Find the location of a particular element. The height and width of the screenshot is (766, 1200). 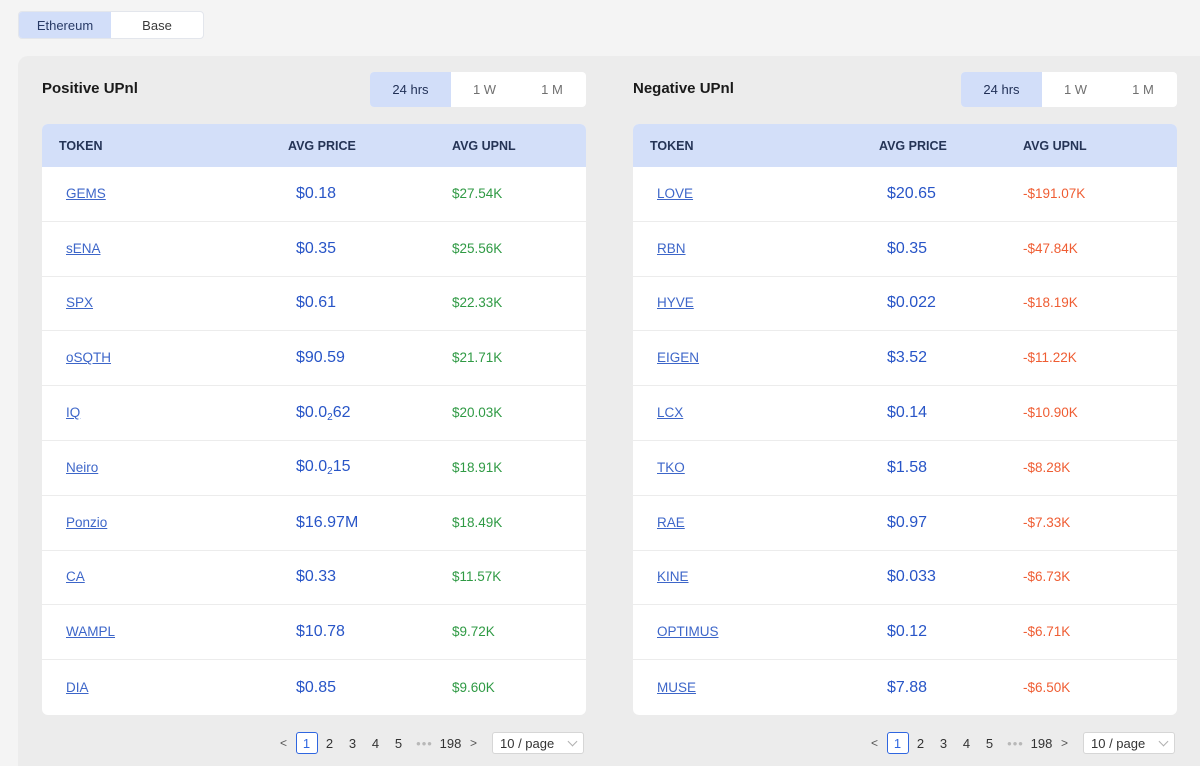

avg-price: $0.85 is located at coordinates (316, 687).